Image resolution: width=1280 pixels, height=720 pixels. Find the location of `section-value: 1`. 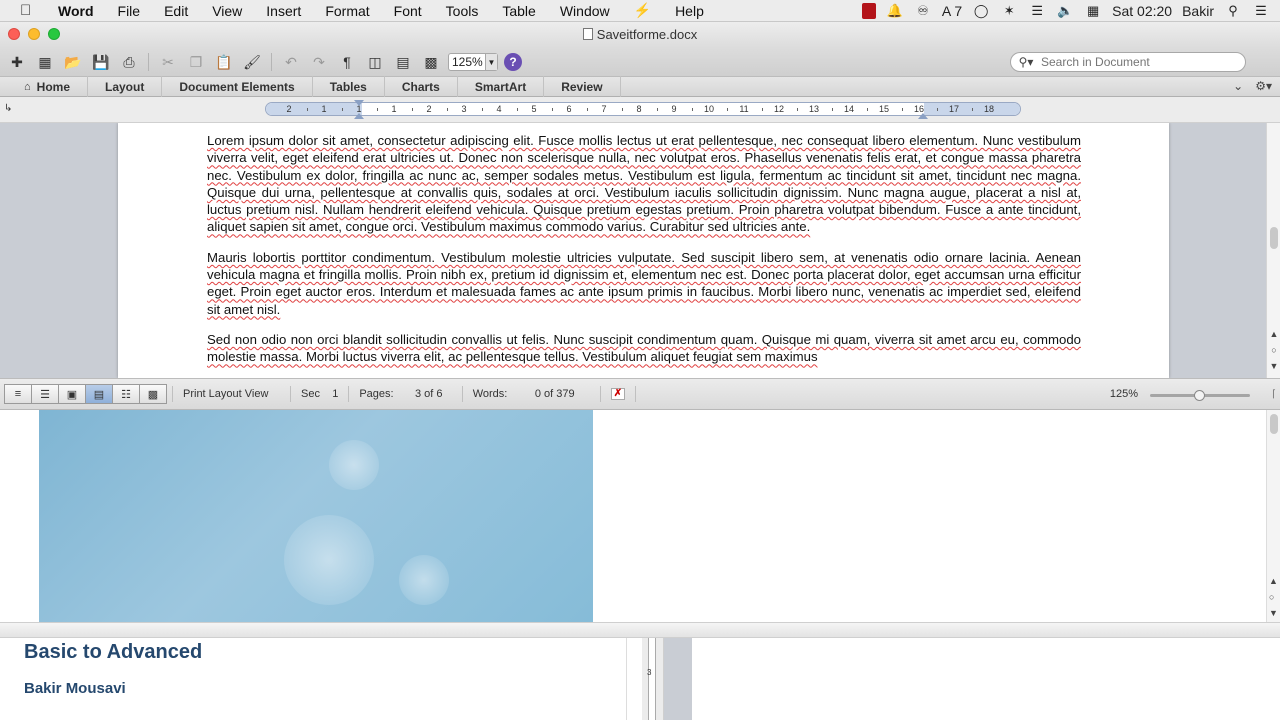

section-value: 1 is located at coordinates (335, 394).